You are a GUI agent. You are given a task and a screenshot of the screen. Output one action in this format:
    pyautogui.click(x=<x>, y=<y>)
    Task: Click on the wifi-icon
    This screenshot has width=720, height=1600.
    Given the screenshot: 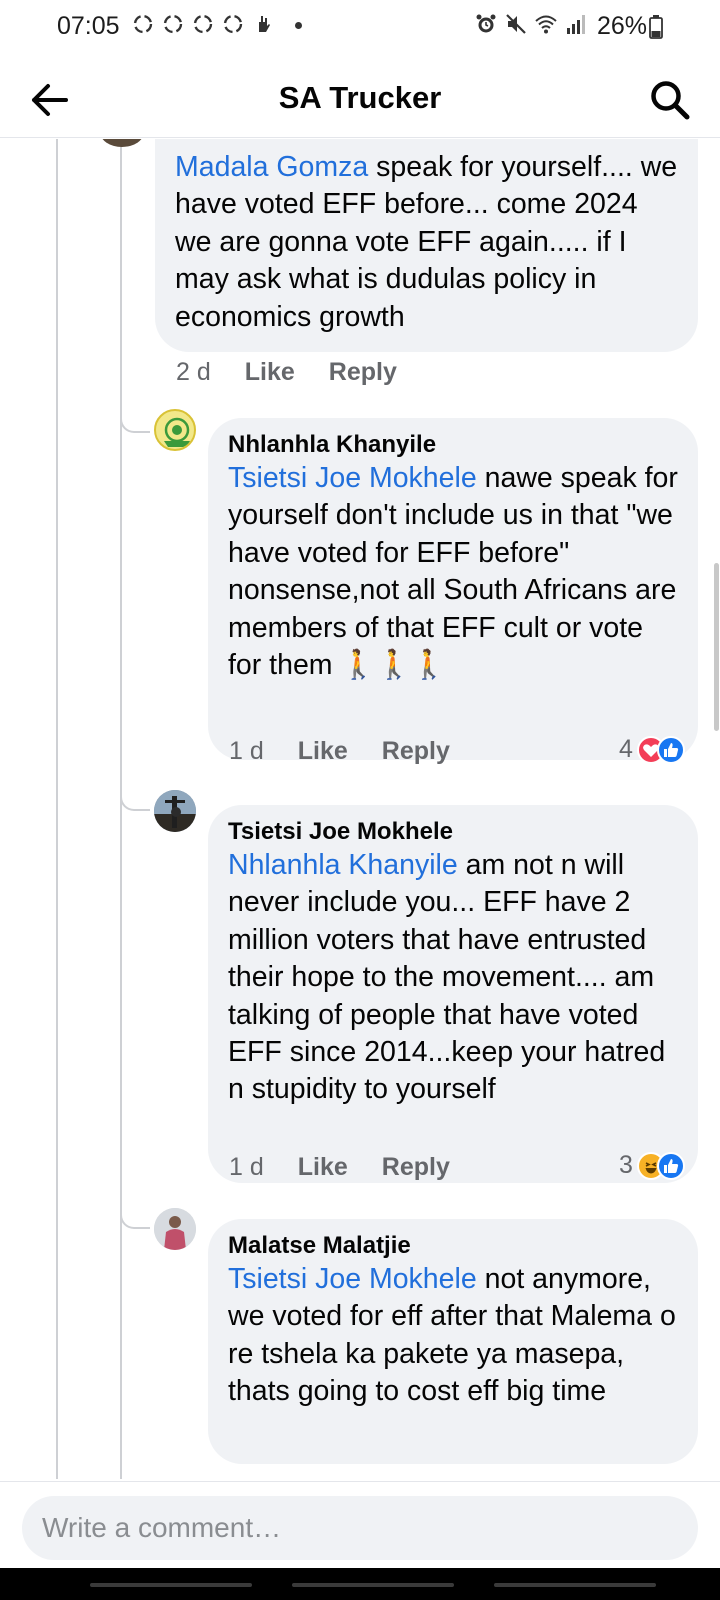 What is the action you would take?
    pyautogui.click(x=546, y=24)
    